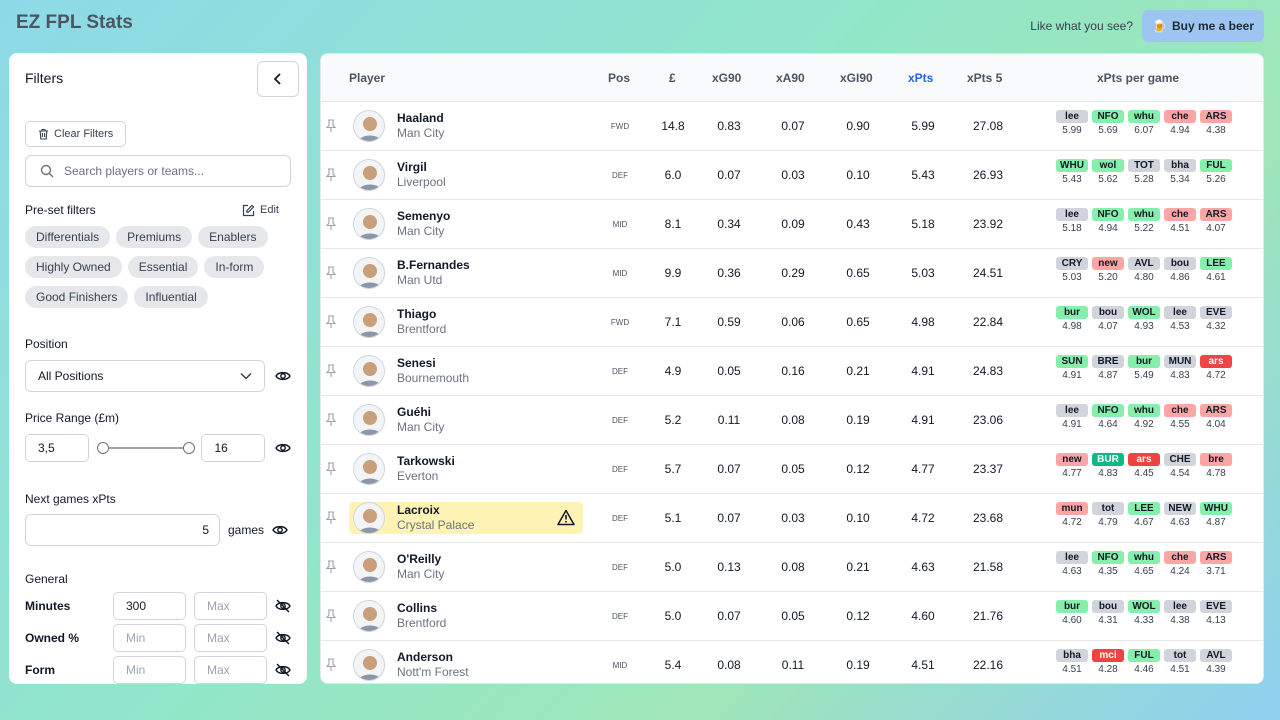 This screenshot has height=720, width=1280. What do you see at coordinates (154, 237) in the screenshot?
I see `preset-chip: Premiums` at bounding box center [154, 237].